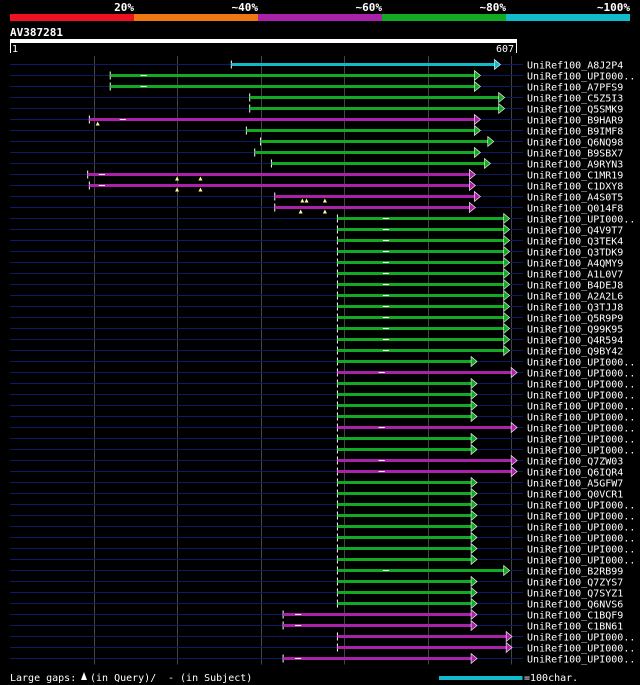 This screenshot has width=640, height=685. Describe the element at coordinates (316, 98) in the screenshot. I see `hit-row: UniRef100_C5Z5I3` at that location.